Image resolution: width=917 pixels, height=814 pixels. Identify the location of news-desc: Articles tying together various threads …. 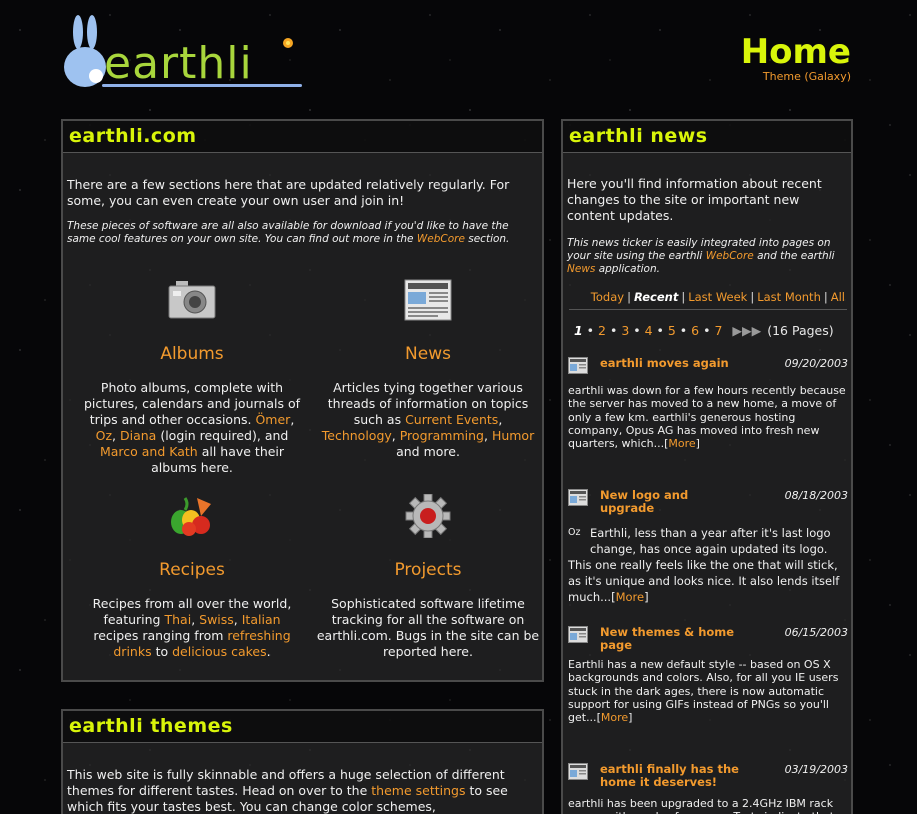
(428, 420).